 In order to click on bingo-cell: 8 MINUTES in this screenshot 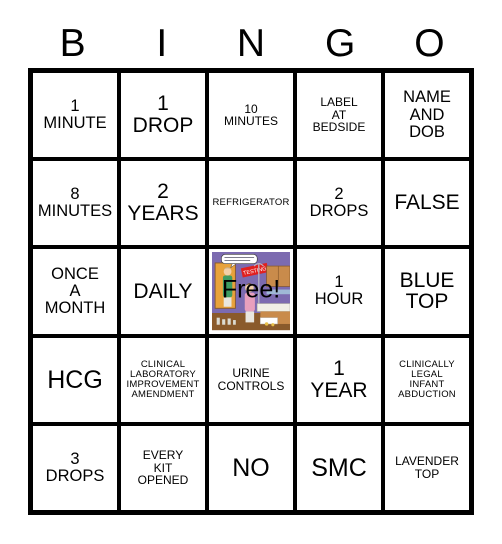, I will do `click(75, 203)`.